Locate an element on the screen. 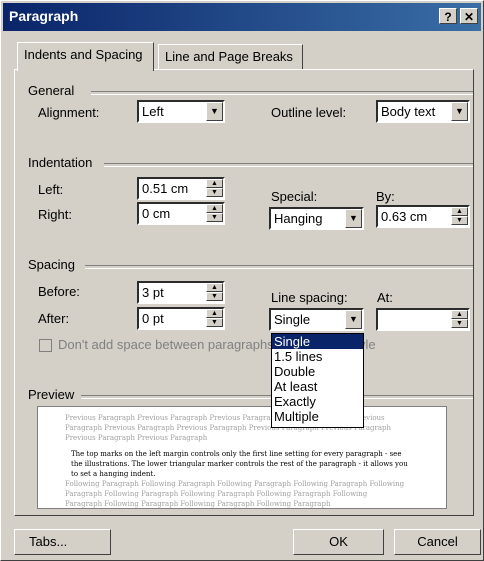  ok-button: OK is located at coordinates (338, 542).